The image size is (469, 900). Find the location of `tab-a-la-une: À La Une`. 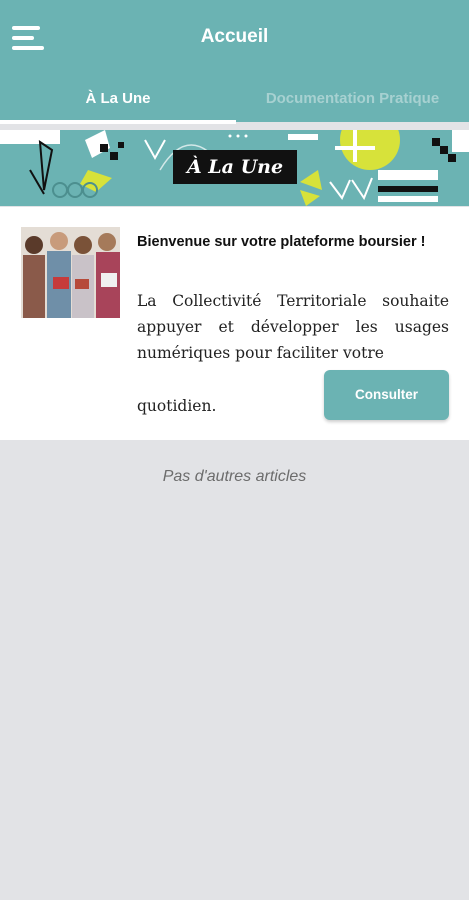

tab-a-la-une: À La Une is located at coordinates (118, 102).